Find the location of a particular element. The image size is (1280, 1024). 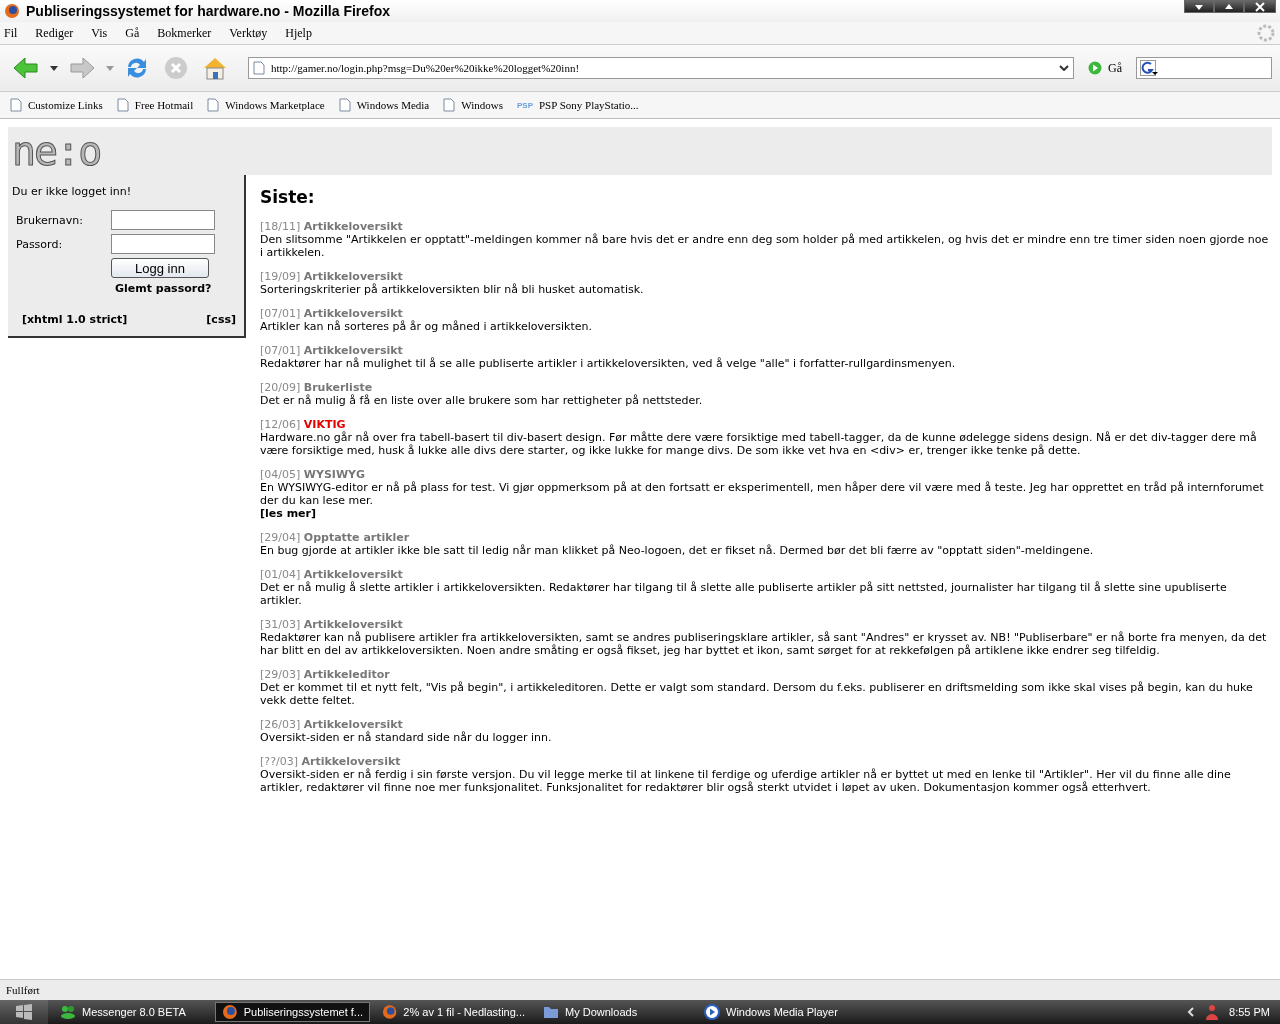

close-icon is located at coordinates (1260, 6).